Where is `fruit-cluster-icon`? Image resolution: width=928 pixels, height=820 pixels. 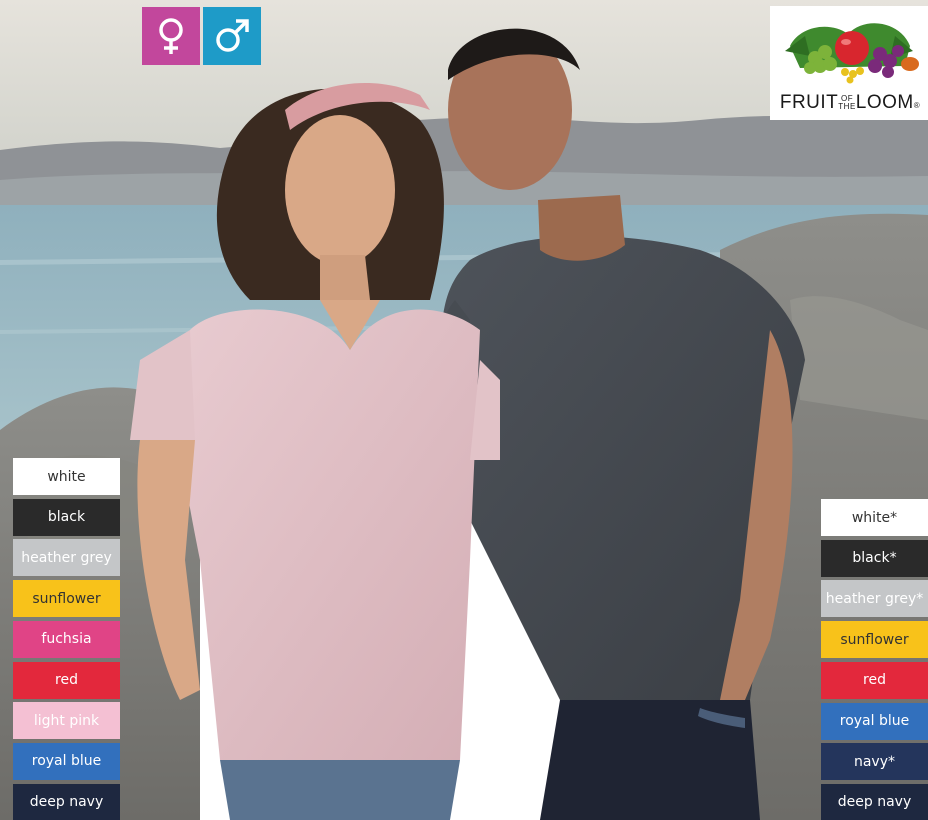 fruit-cluster-icon is located at coordinates (852, 53).